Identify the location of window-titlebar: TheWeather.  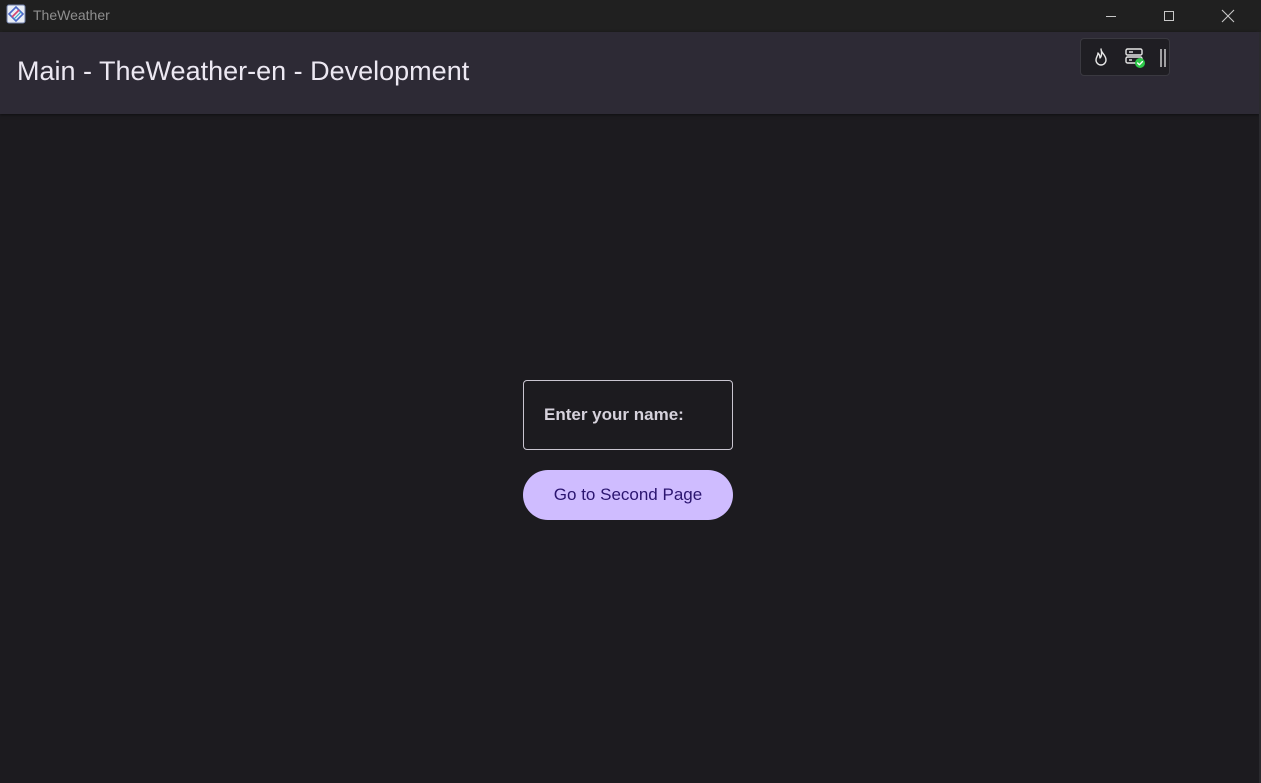
(630, 16).